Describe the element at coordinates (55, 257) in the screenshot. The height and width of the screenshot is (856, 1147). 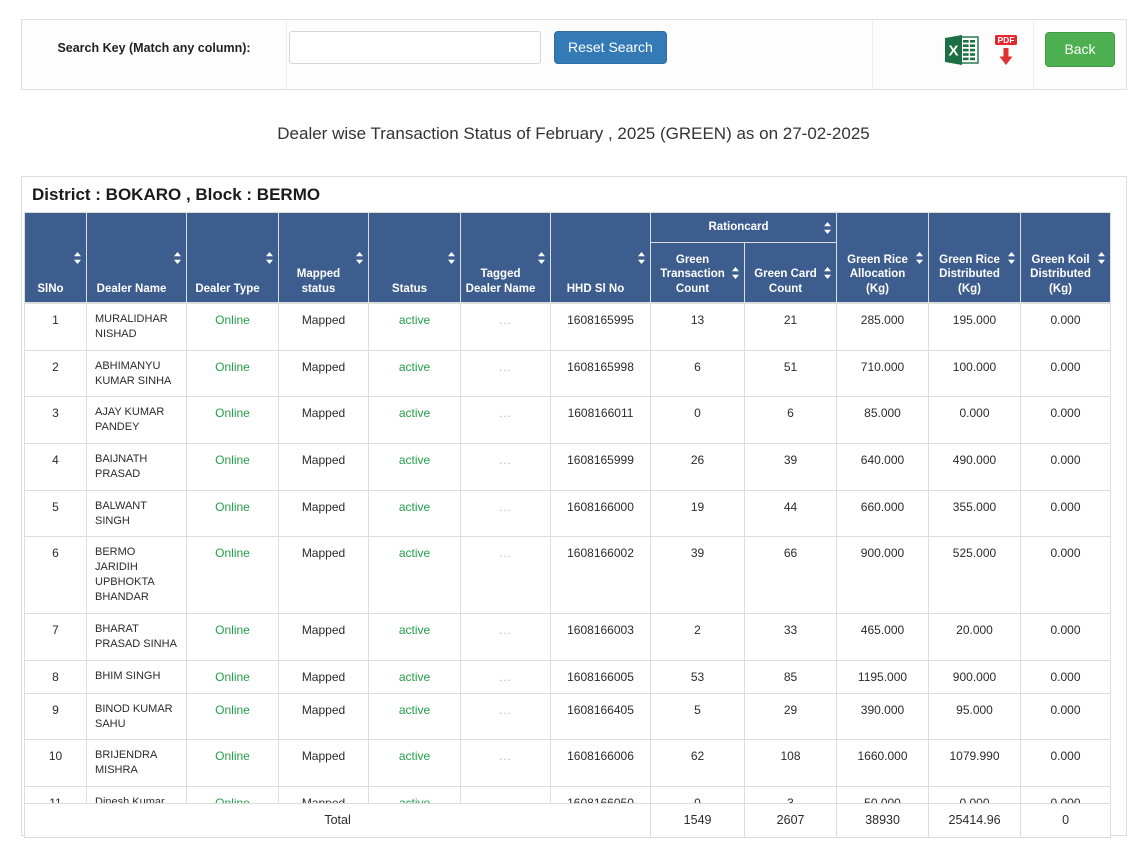
I see `col-header-slno: SlNo` at that location.